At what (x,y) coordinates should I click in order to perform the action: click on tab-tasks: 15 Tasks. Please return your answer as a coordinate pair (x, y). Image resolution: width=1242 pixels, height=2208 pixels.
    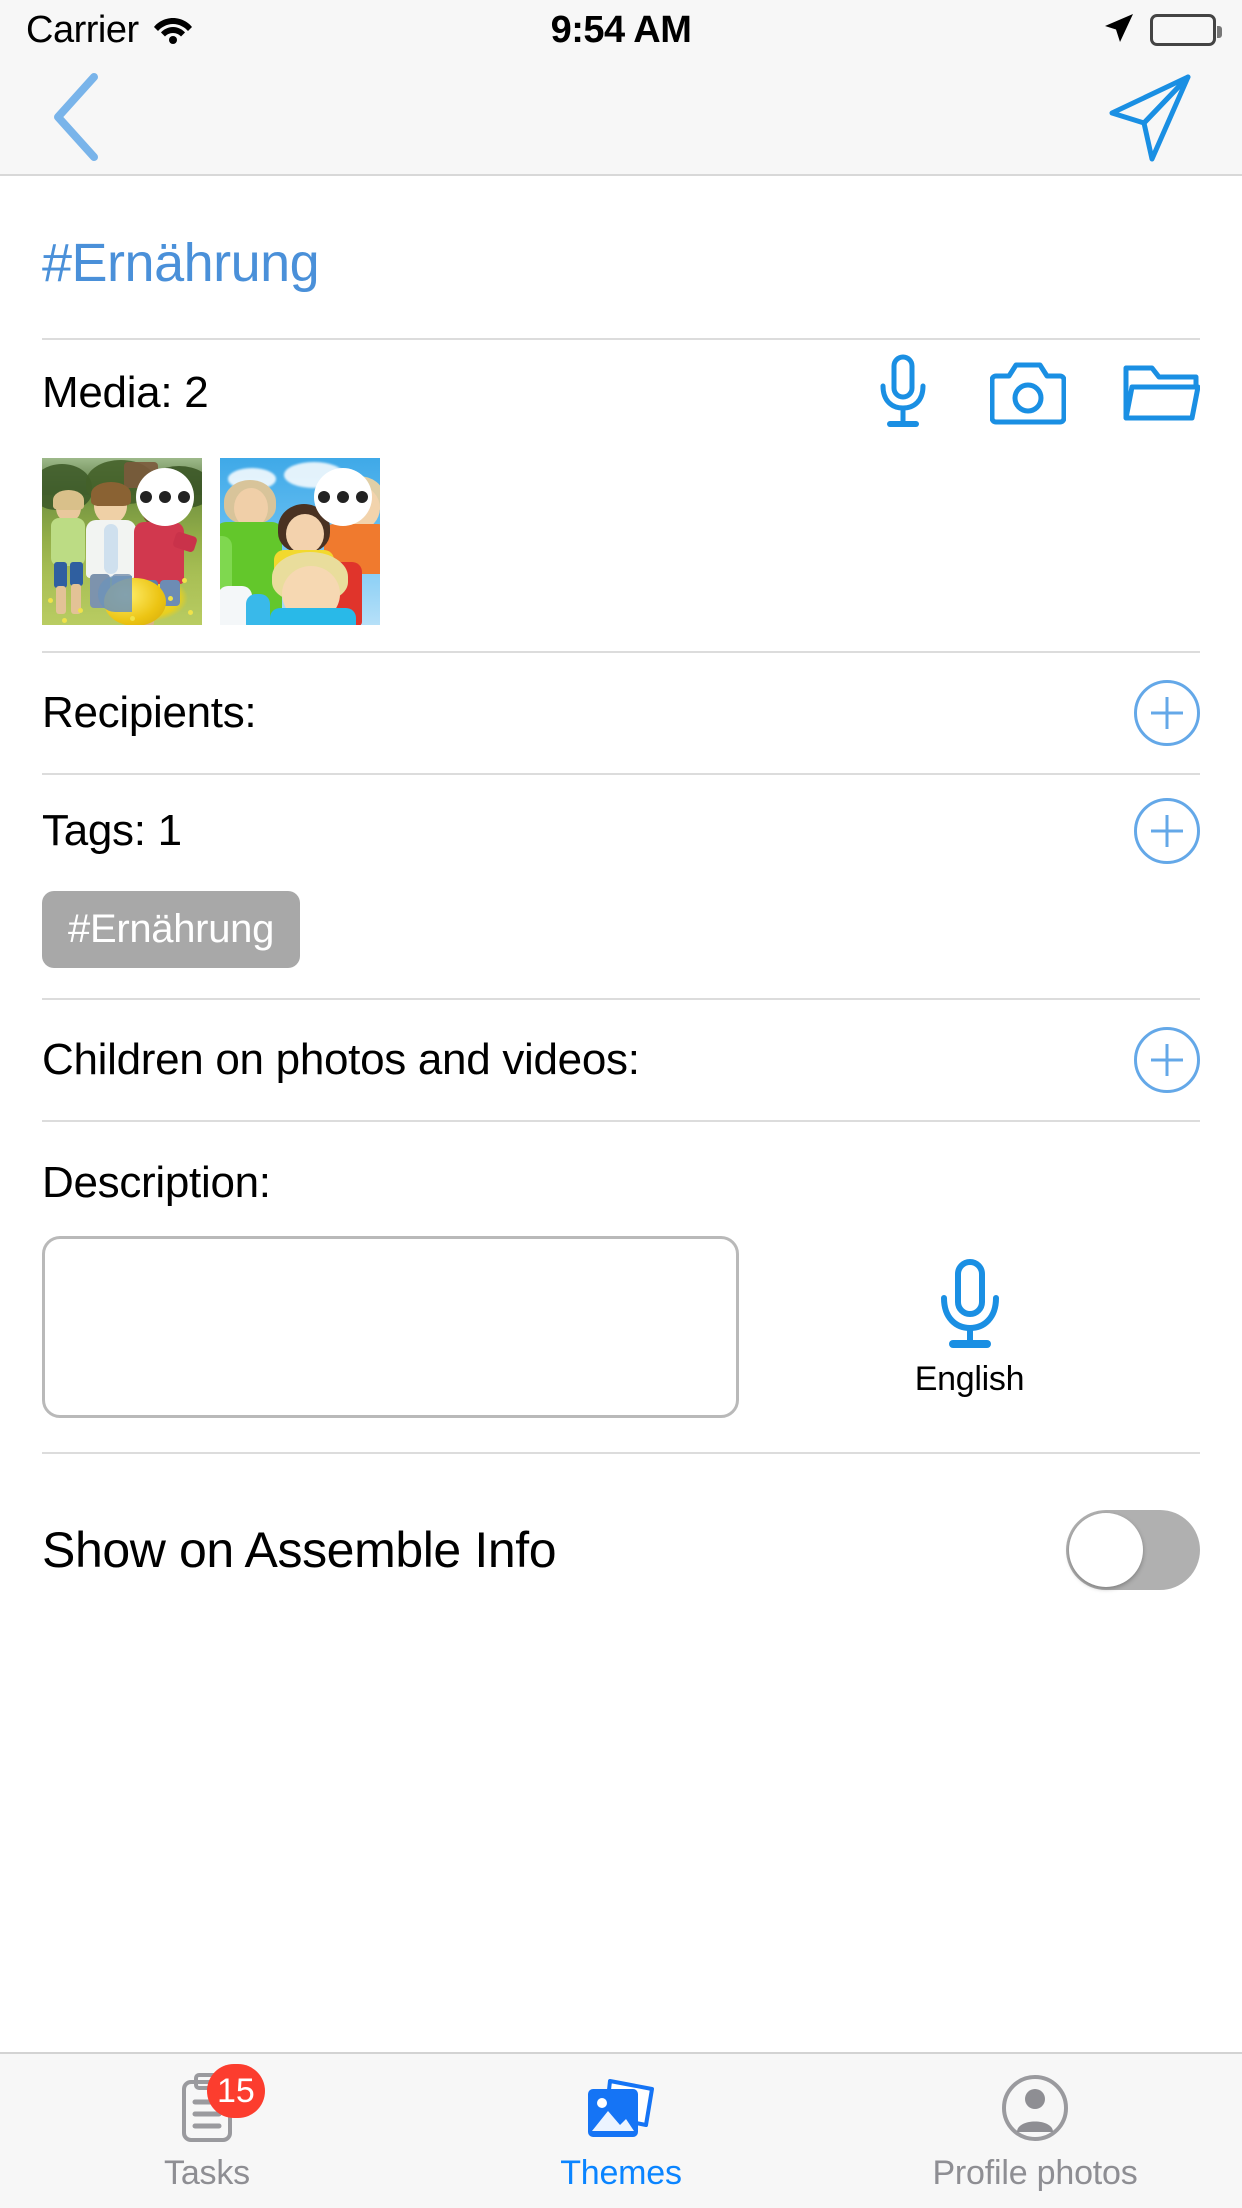
    Looking at the image, I should click on (207, 2128).